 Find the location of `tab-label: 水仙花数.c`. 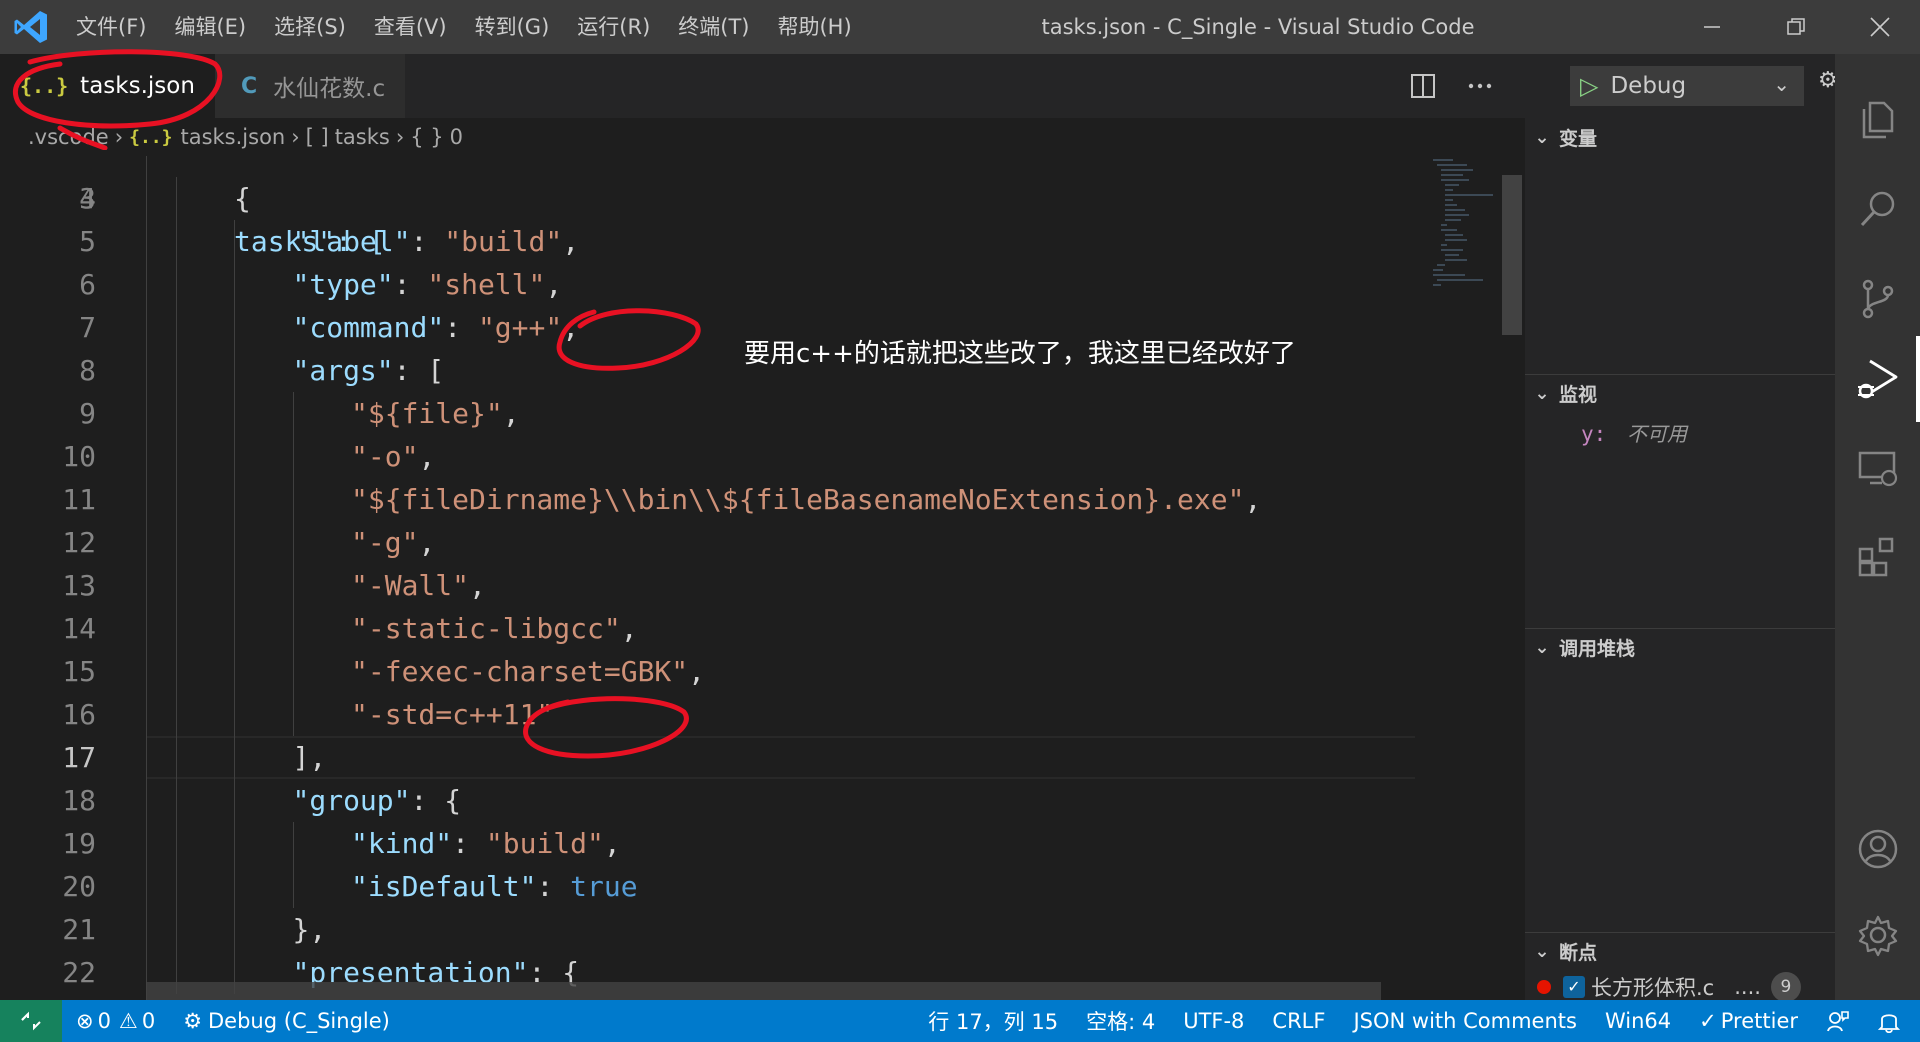

tab-label: 水仙花数.c is located at coordinates (329, 89).